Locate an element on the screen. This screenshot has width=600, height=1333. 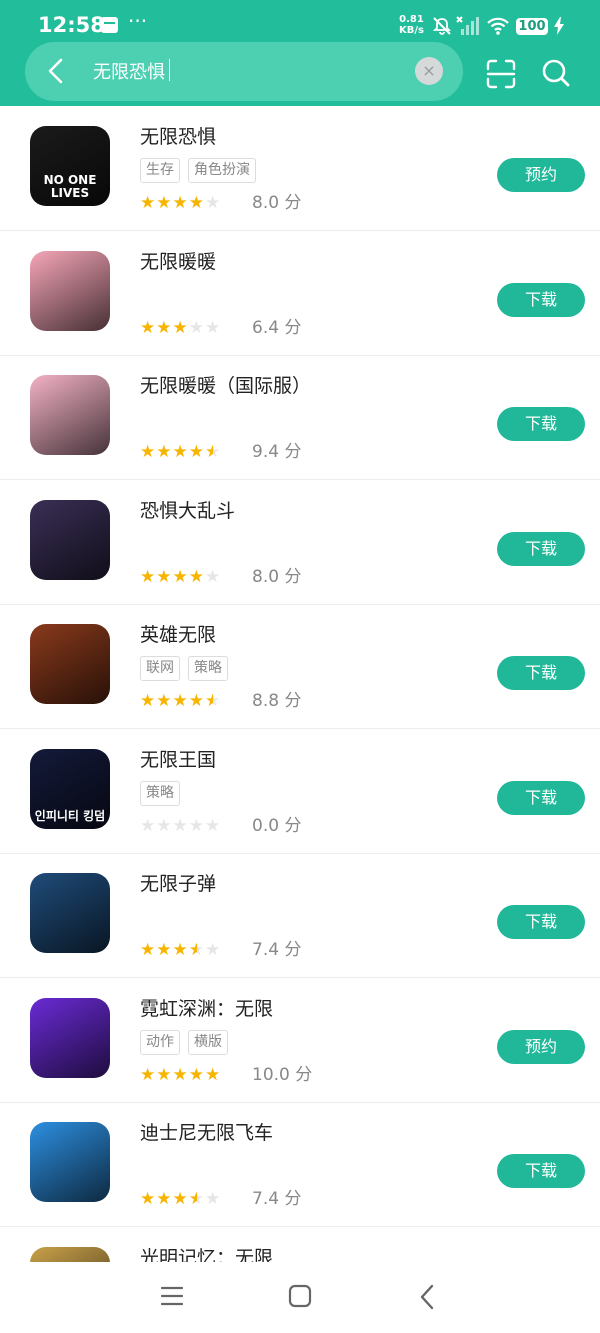
app-name: 霓虹深渊：无限 is located at coordinates (206, 1007).